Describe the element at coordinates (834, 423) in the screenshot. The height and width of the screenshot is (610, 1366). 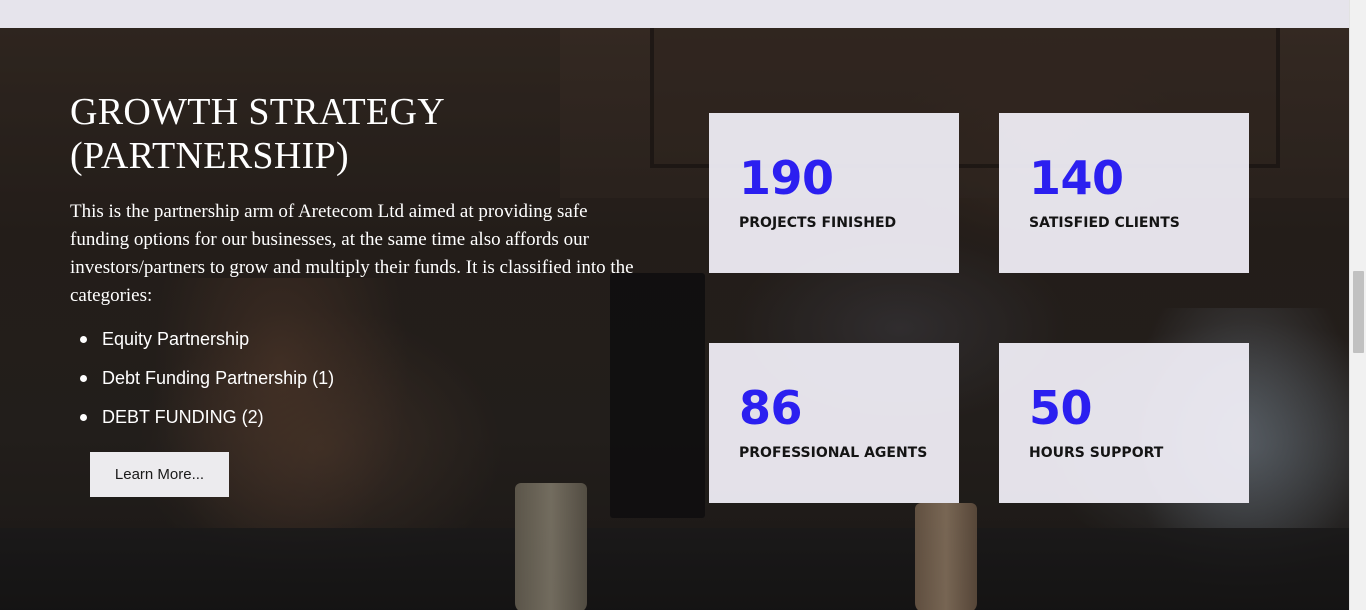
I see `stat-card-agents: 86 PROFESSIONAL AGENTS` at that location.